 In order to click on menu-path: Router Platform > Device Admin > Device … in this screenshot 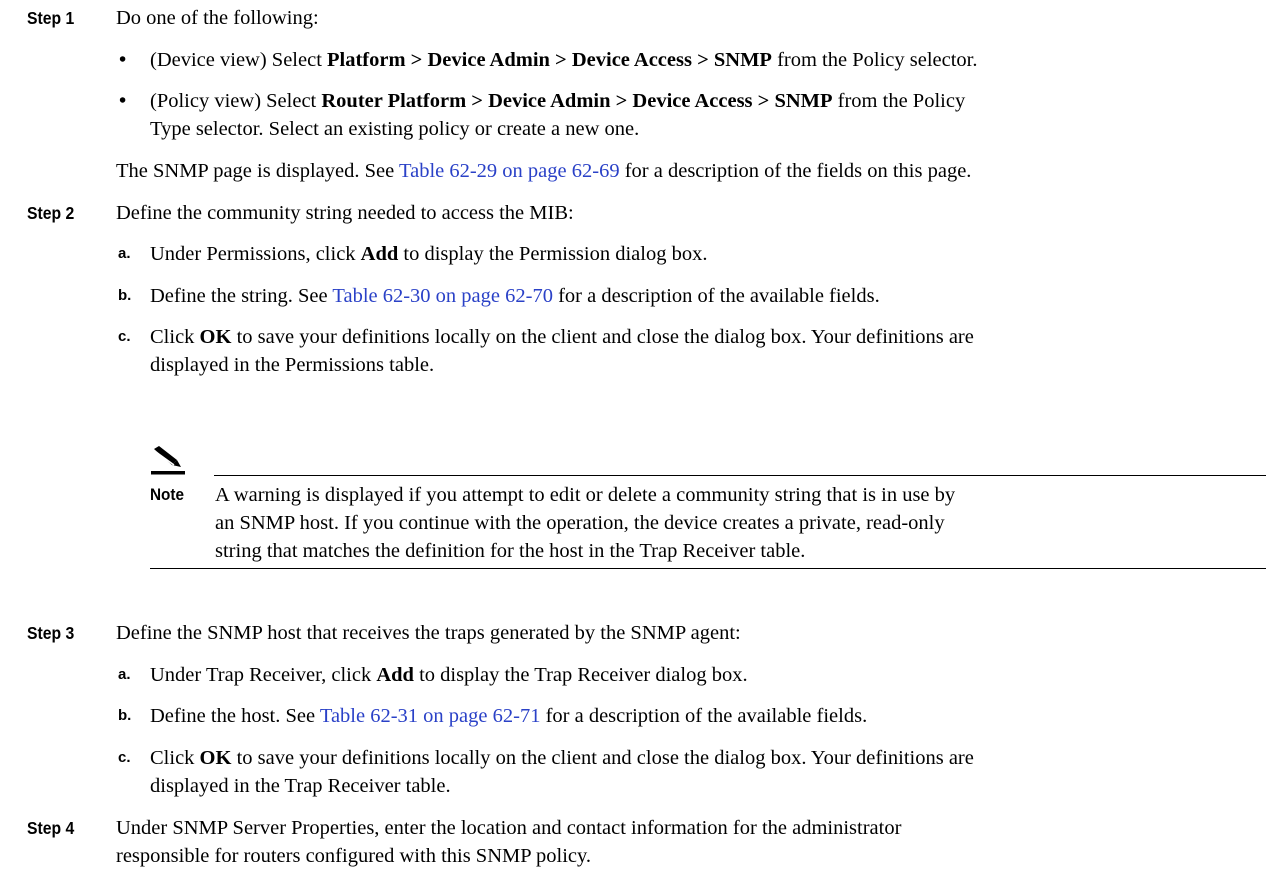, I will do `click(577, 101)`.